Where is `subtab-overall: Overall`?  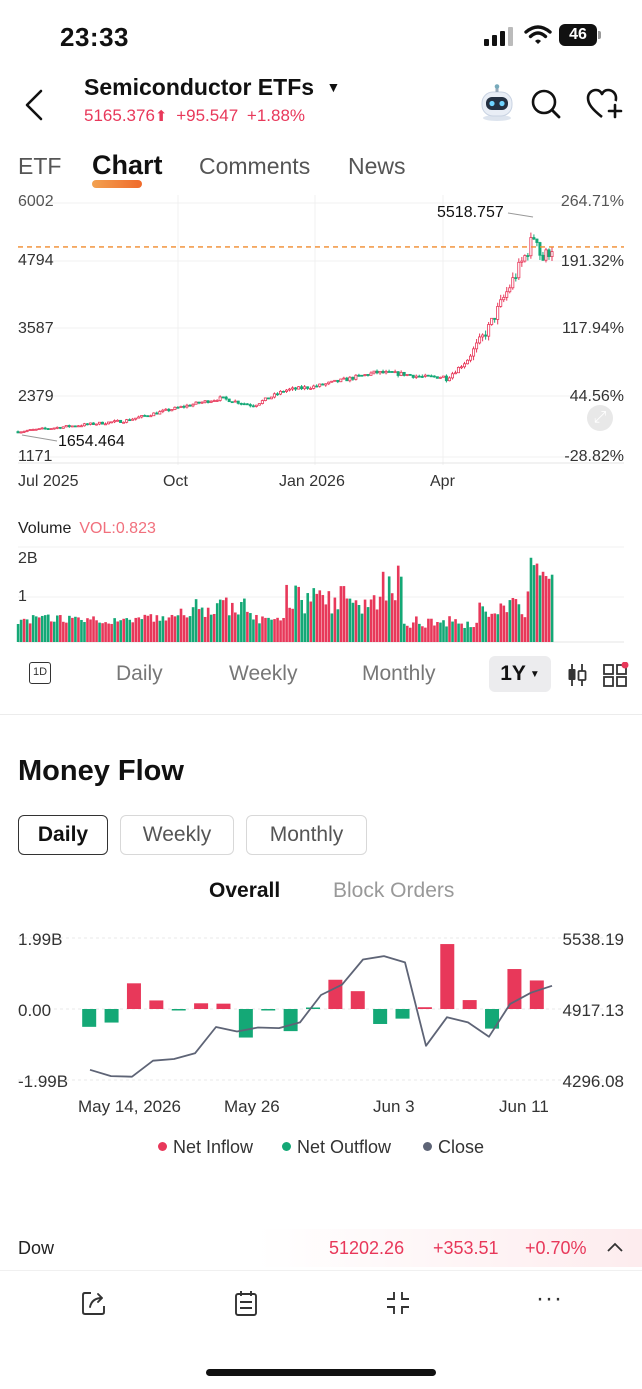
subtab-overall: Overall is located at coordinates (244, 891).